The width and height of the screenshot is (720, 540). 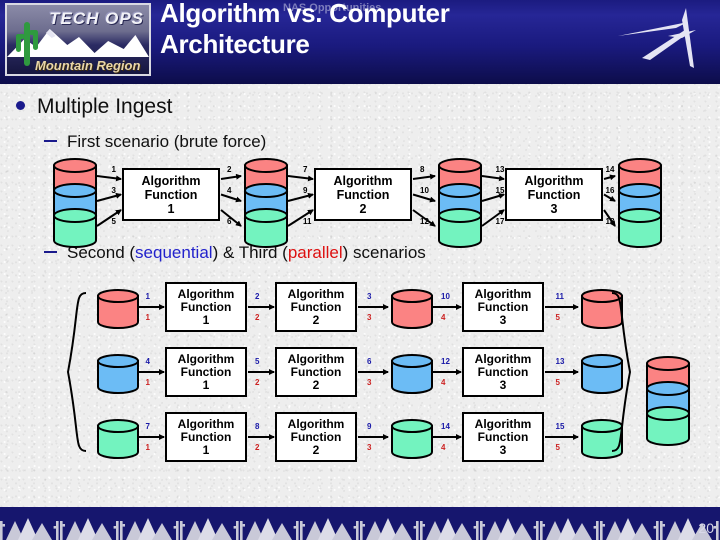 I want to click on s1-label-out-f3-r3: 18, so click(x=610, y=221).